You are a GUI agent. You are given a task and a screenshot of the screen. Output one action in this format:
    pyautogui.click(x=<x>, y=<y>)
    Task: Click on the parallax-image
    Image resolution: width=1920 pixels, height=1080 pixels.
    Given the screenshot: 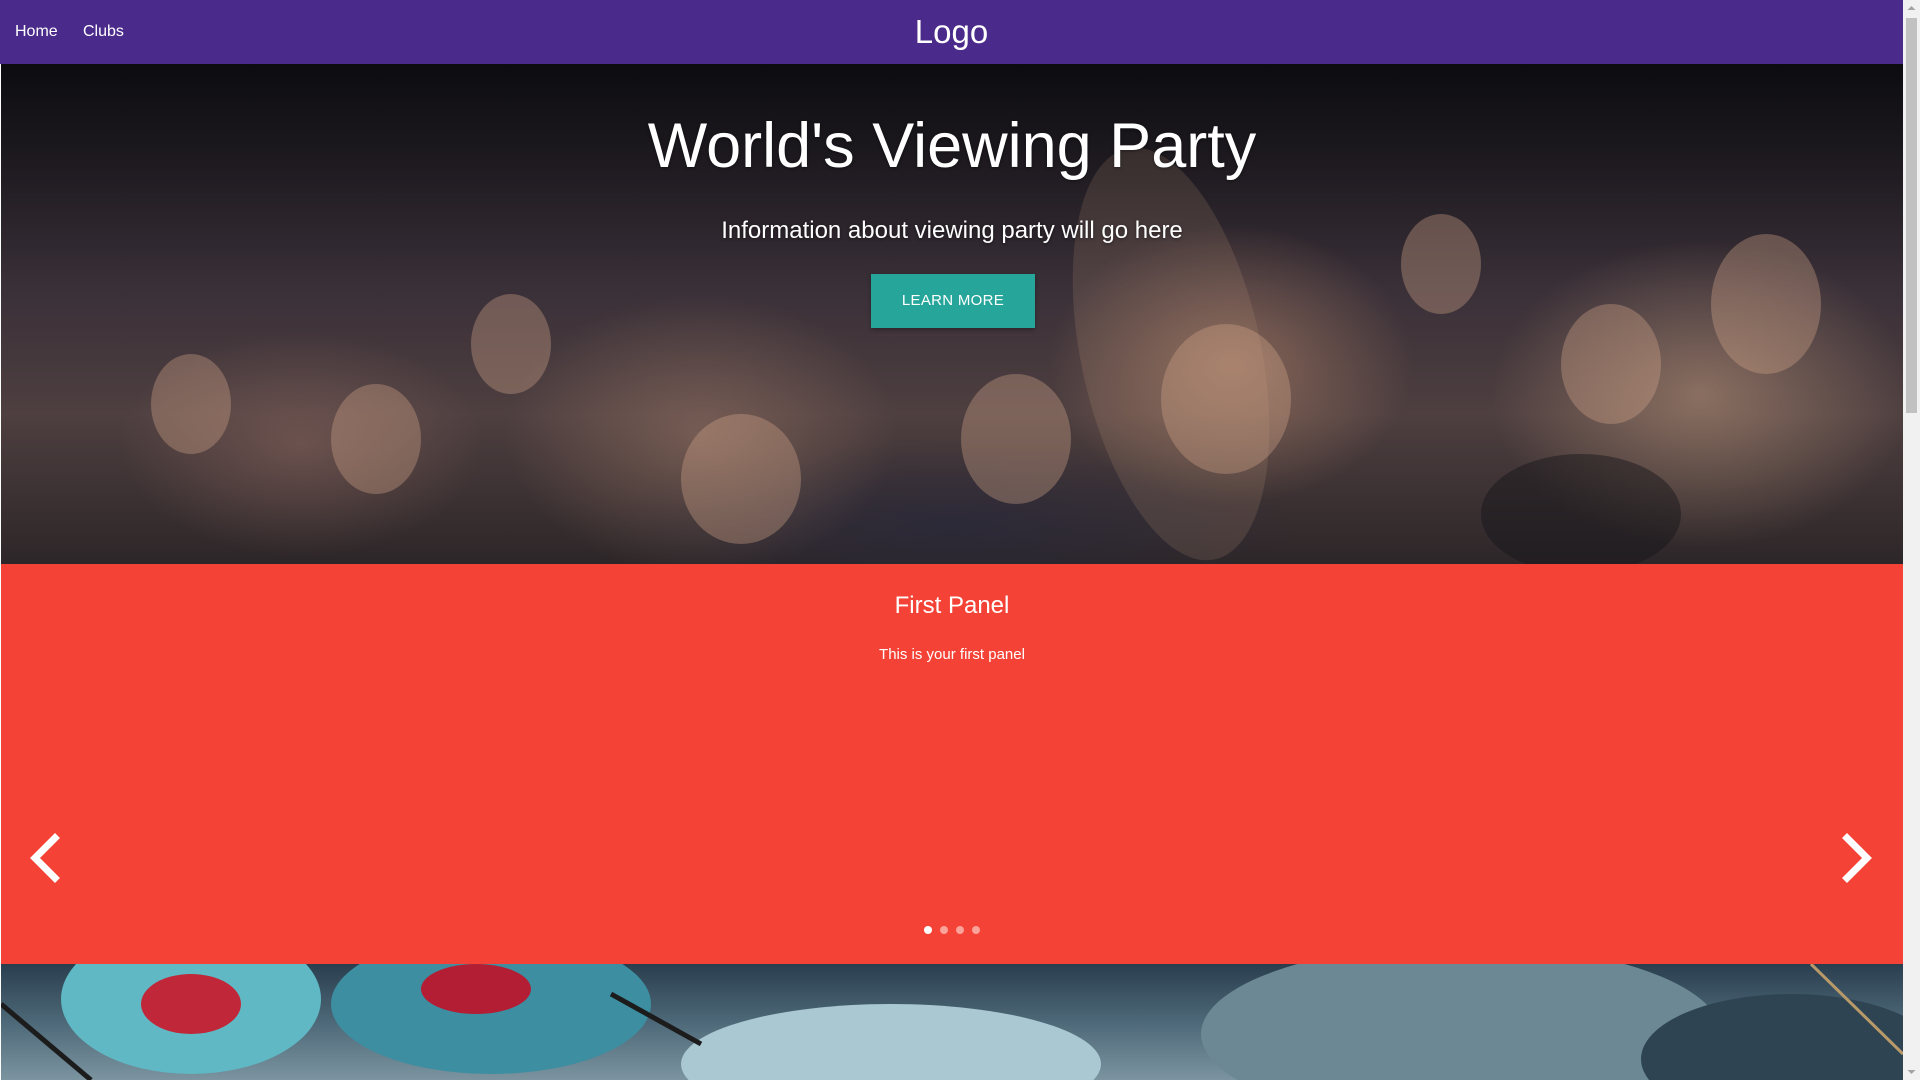 What is the action you would take?
    pyautogui.click(x=952, y=1022)
    